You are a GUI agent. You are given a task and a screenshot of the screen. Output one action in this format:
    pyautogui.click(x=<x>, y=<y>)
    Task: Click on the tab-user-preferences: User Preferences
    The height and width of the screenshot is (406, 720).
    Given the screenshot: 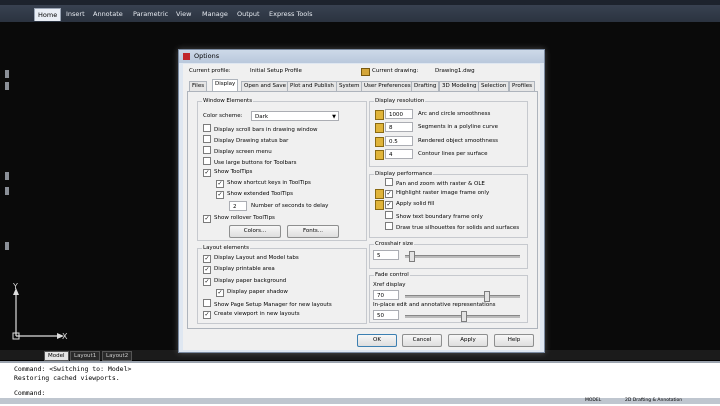 What is the action you would take?
    pyautogui.click(x=387, y=86)
    